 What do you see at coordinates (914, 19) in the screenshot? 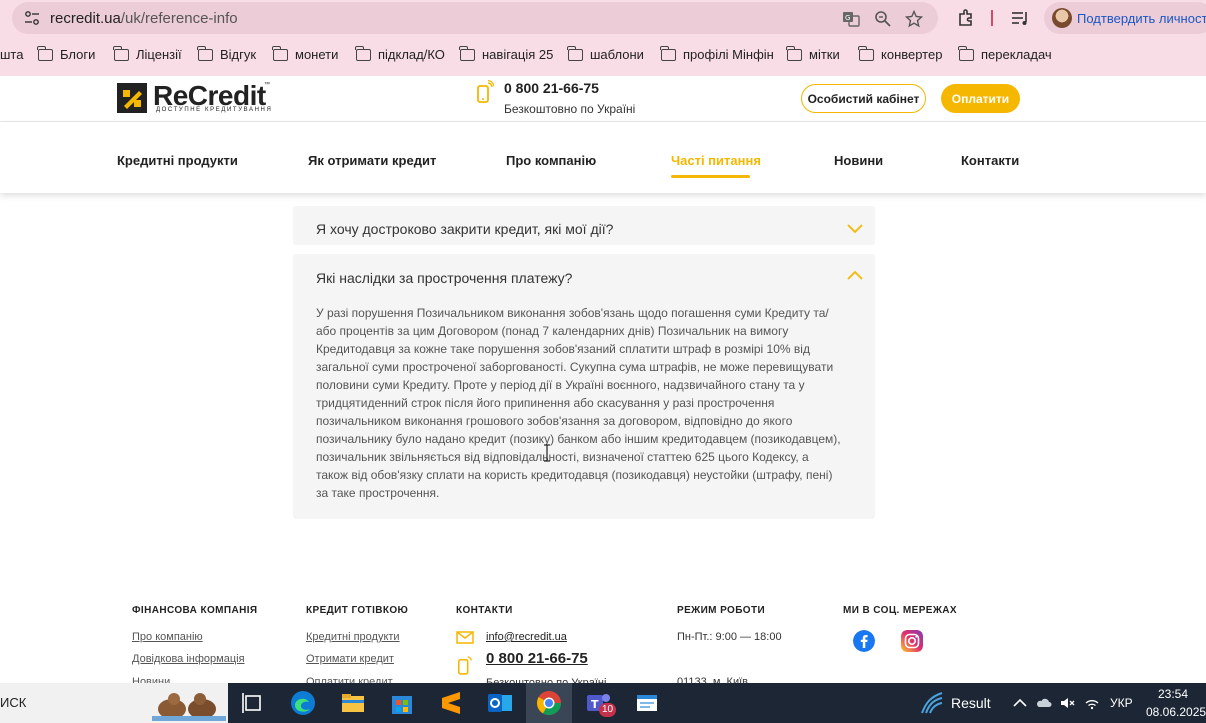
I see `bookmark-star-icon` at bounding box center [914, 19].